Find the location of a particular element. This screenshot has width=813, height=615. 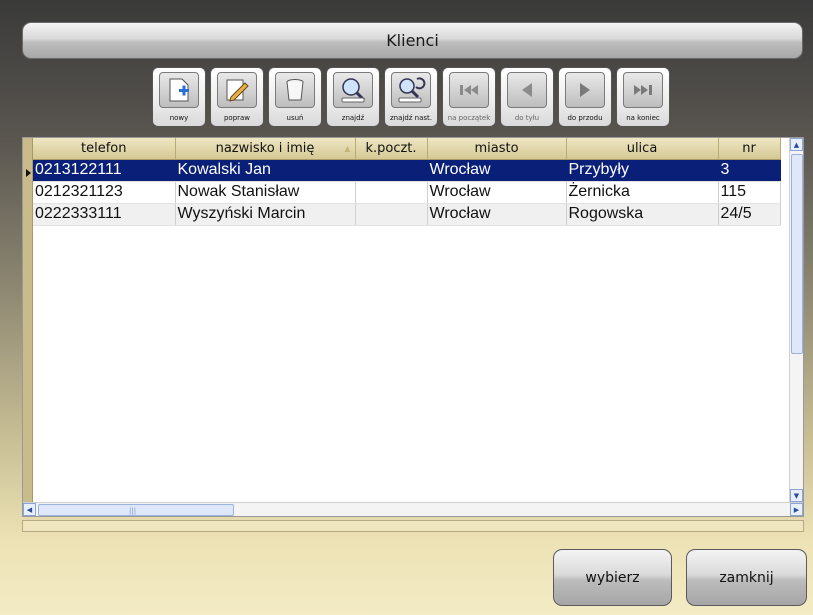

vertical-scrollbar: ▲ ▼ is located at coordinates (796, 320).